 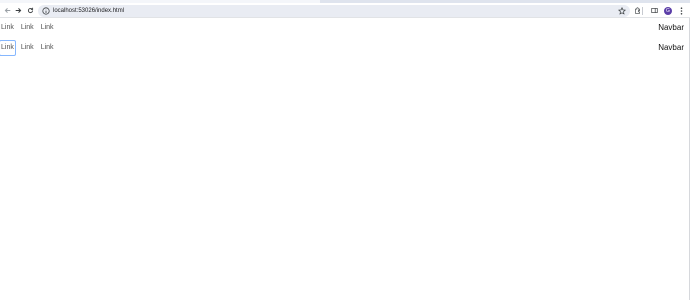 I want to click on nav-link-focused: Link, so click(x=8, y=48).